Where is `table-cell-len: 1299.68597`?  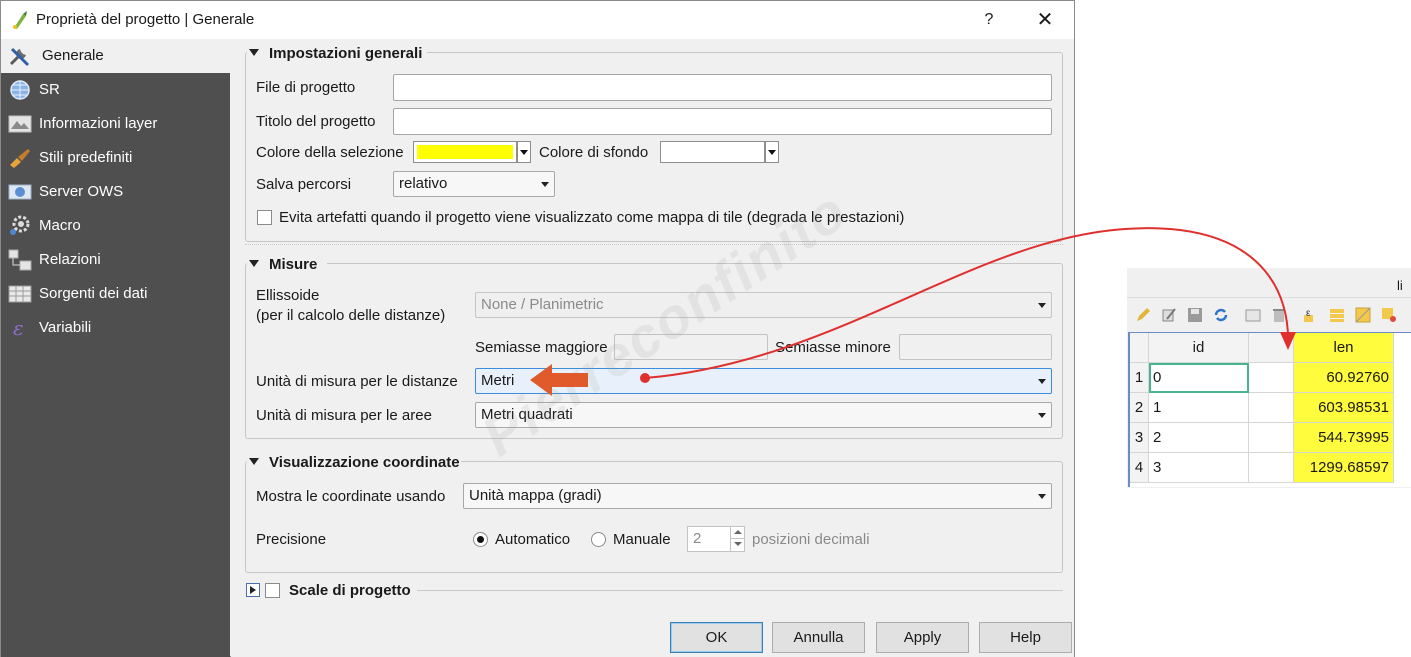 table-cell-len: 1299.68597 is located at coordinates (1344, 468).